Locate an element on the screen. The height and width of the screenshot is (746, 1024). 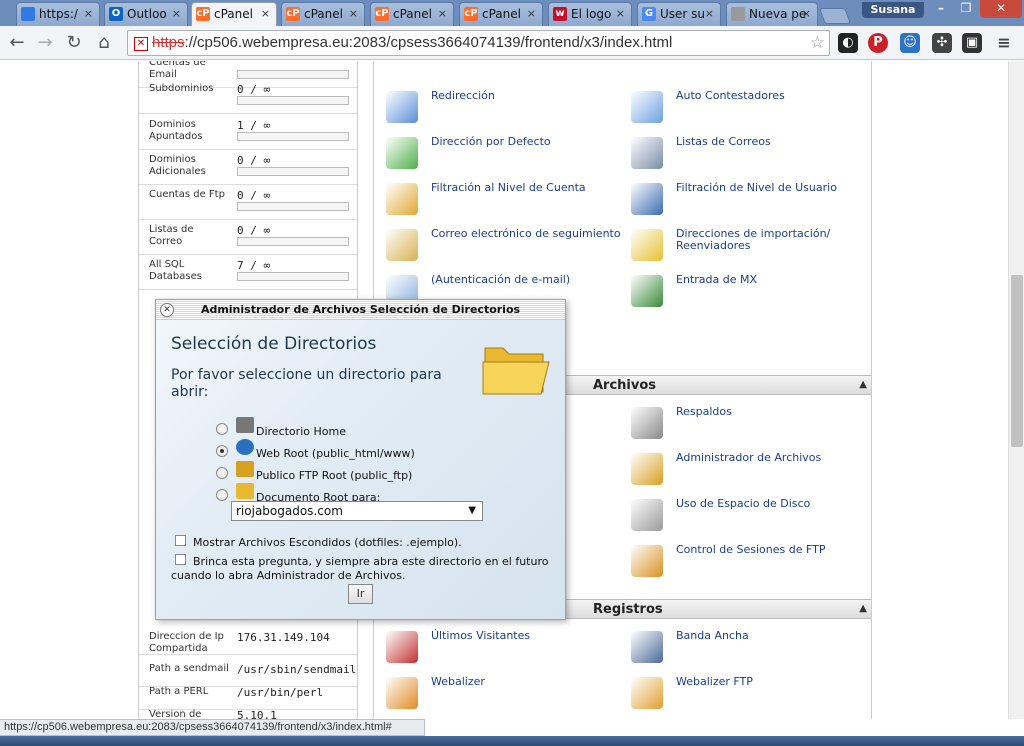
feature-label: Redirección is located at coordinates (531, 96).